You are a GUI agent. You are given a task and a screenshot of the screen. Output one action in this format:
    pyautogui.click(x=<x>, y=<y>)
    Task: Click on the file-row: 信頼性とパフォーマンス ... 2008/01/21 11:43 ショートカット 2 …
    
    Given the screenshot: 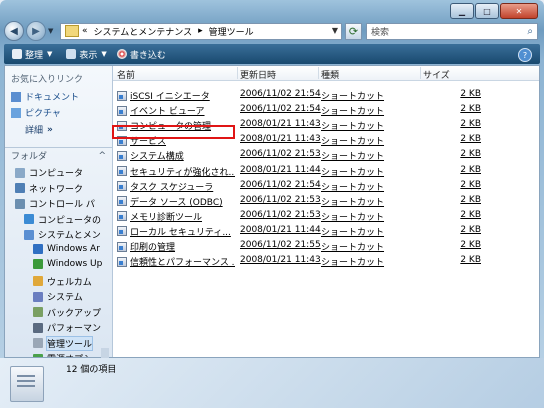 What is the action you would take?
    pyautogui.click(x=326, y=261)
    